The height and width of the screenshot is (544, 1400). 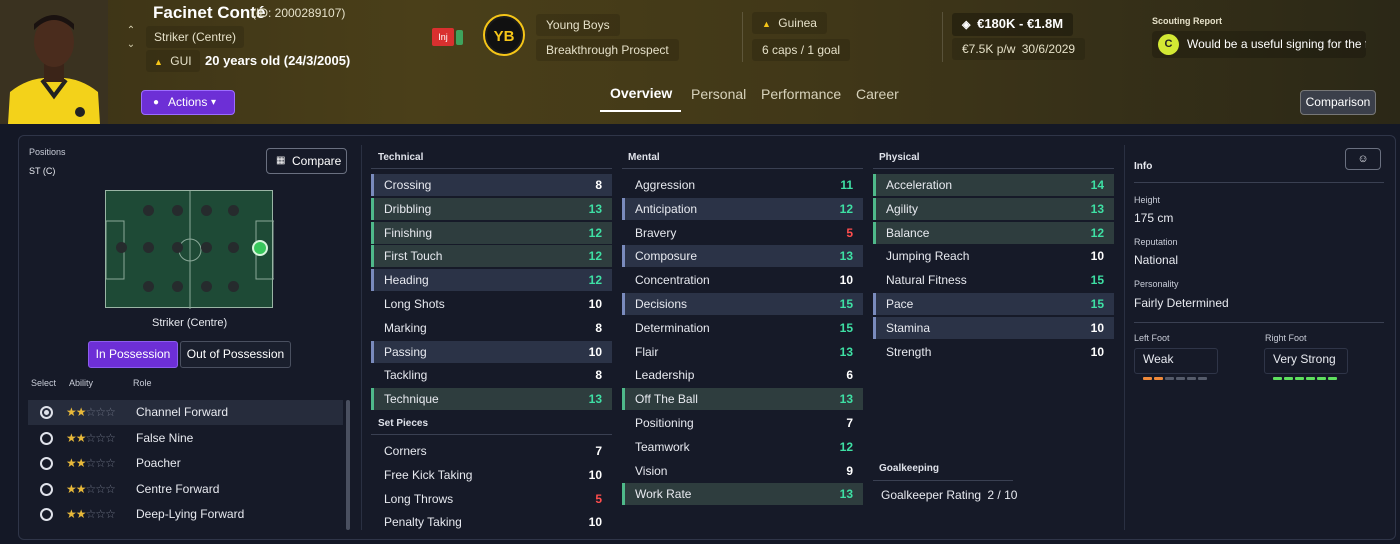 What do you see at coordinates (428, 474) in the screenshot?
I see `attribute-name: Free Kick Taking` at bounding box center [428, 474].